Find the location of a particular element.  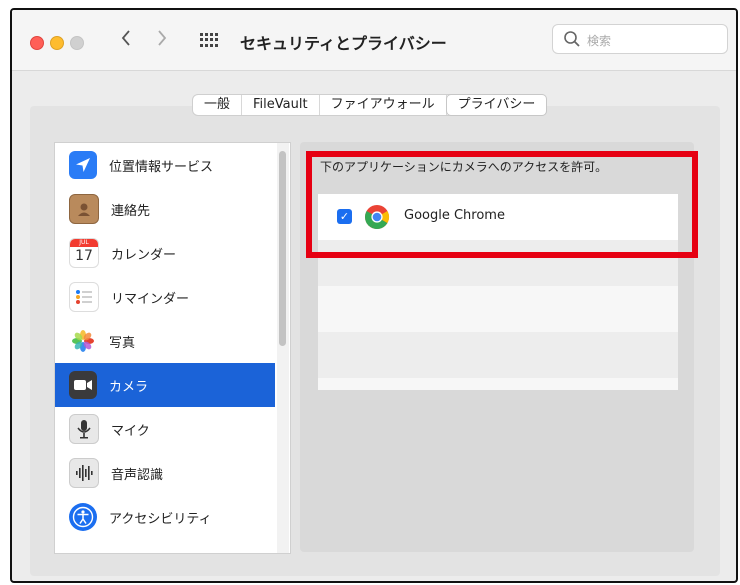

search-icon is located at coordinates (572, 39).